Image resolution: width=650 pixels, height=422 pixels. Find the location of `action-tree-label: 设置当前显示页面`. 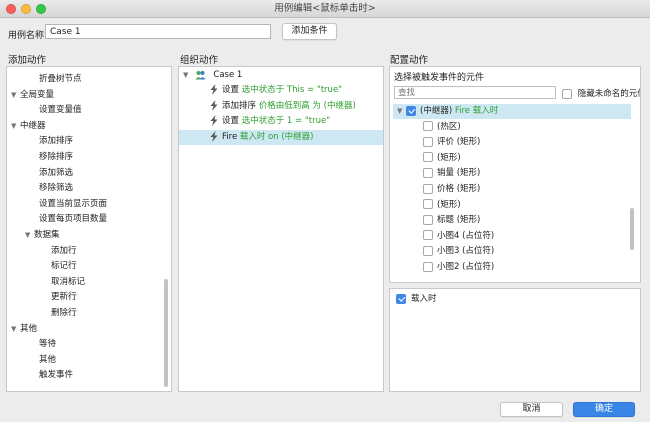

action-tree-label: 设置当前显示页面 is located at coordinates (73, 203).